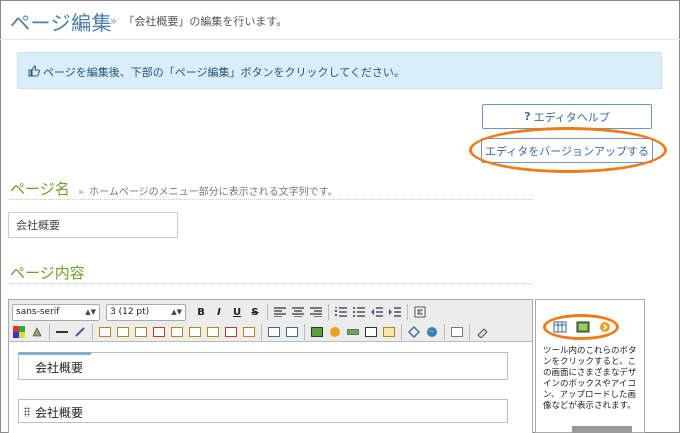 The height and width of the screenshot is (433, 680). Describe the element at coordinates (527, 116) in the screenshot. I see `question-icon: ?` at that location.